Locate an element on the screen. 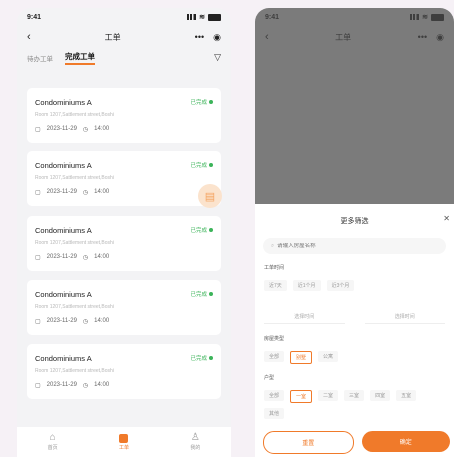  order-icon is located at coordinates (124, 438).